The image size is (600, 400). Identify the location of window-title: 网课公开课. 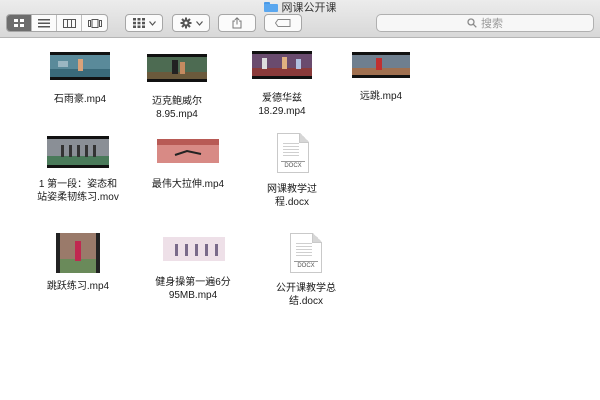
(309, 8).